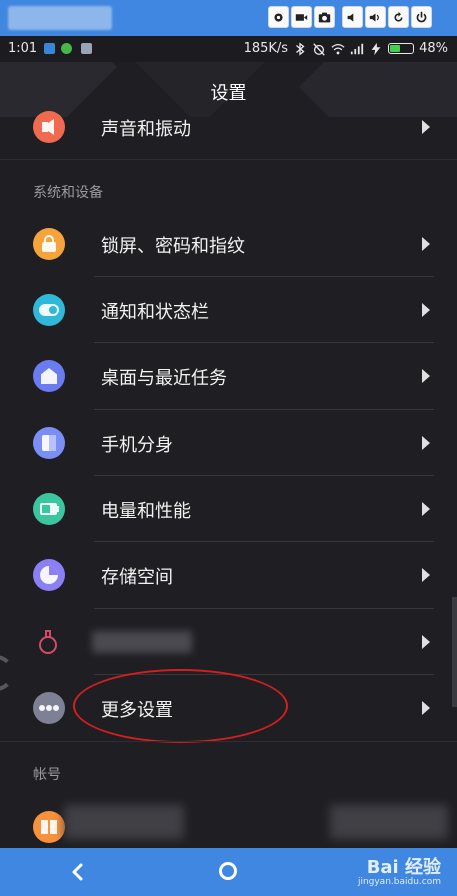 The height and width of the screenshot is (896, 457). What do you see at coordinates (421, 17) in the screenshot?
I see `power-icon` at bounding box center [421, 17].